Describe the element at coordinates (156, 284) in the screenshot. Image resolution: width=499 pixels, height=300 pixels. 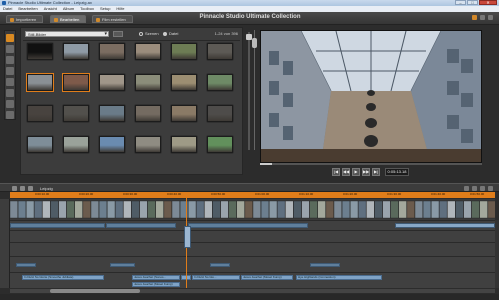
I see `music-clip-secondary: Jesus Jauchet (Mosel Kump)` at that location.